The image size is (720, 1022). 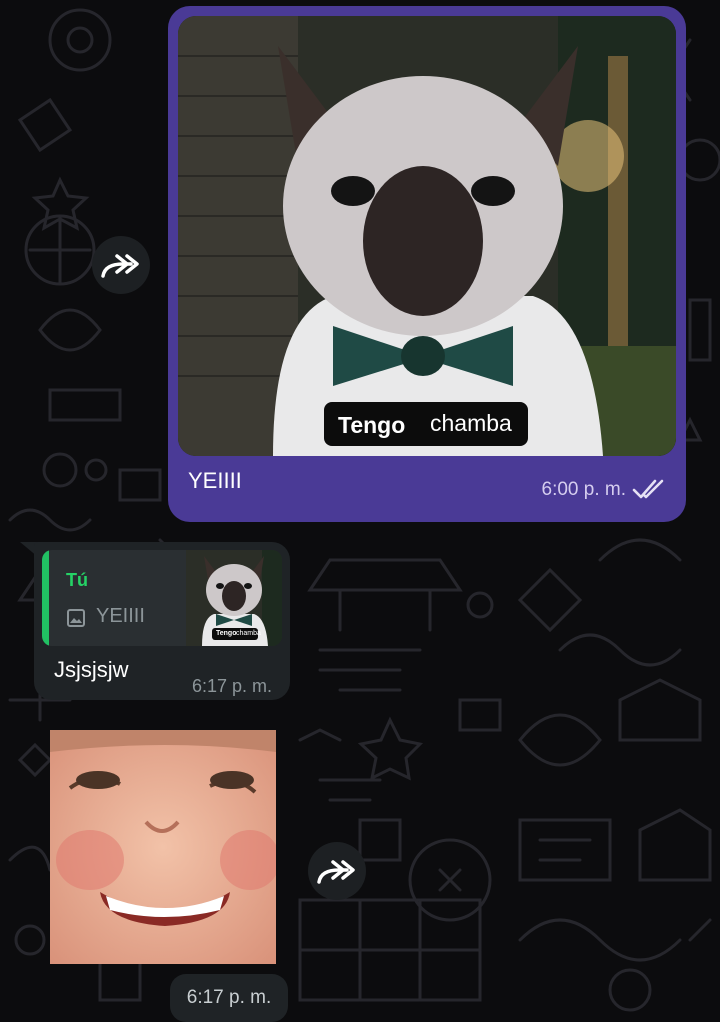 What do you see at coordinates (248, 633) in the screenshot?
I see `thumb-caption-word-2: chamba` at bounding box center [248, 633].